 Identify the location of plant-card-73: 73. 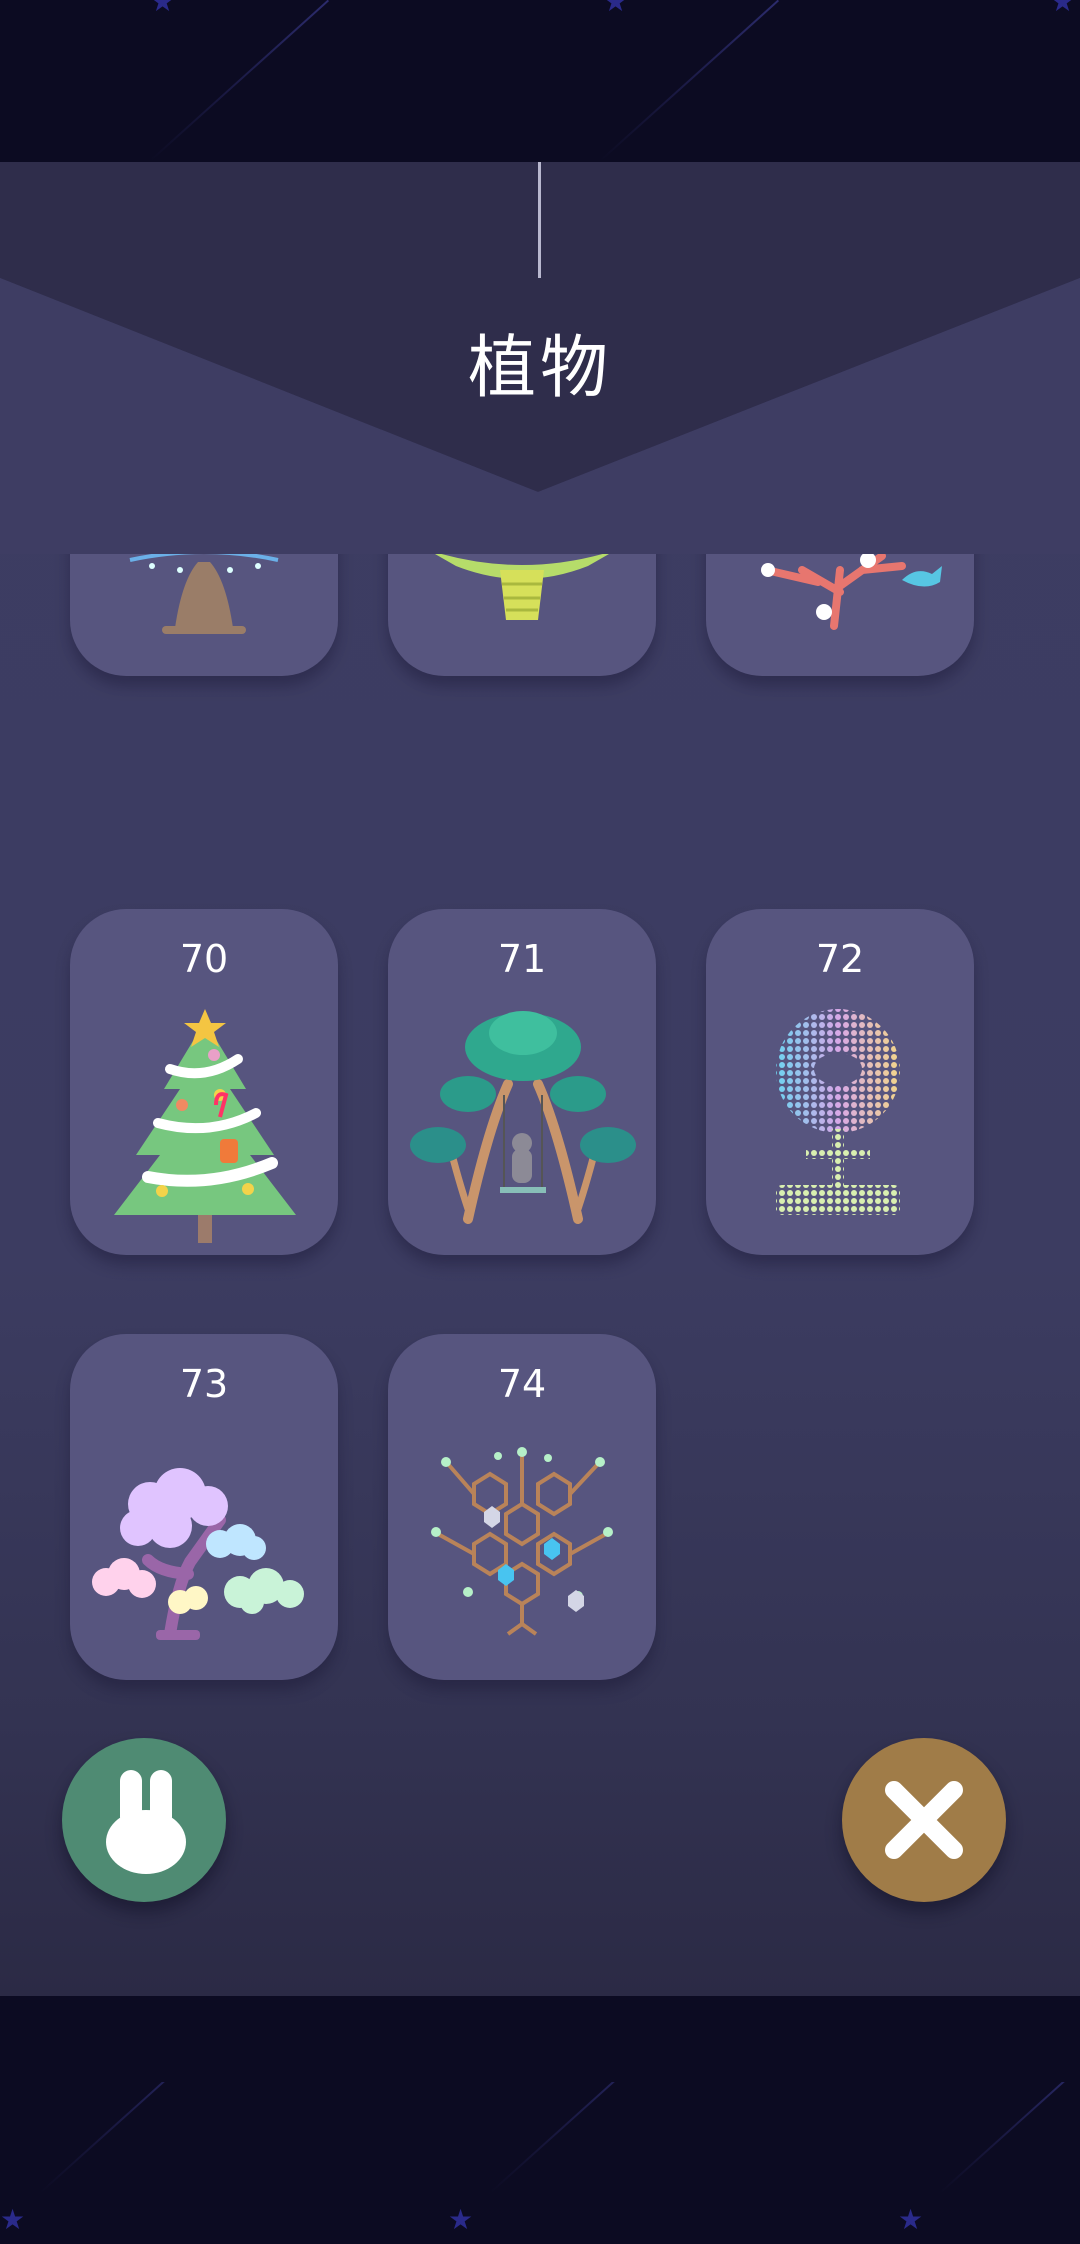
(204, 1507).